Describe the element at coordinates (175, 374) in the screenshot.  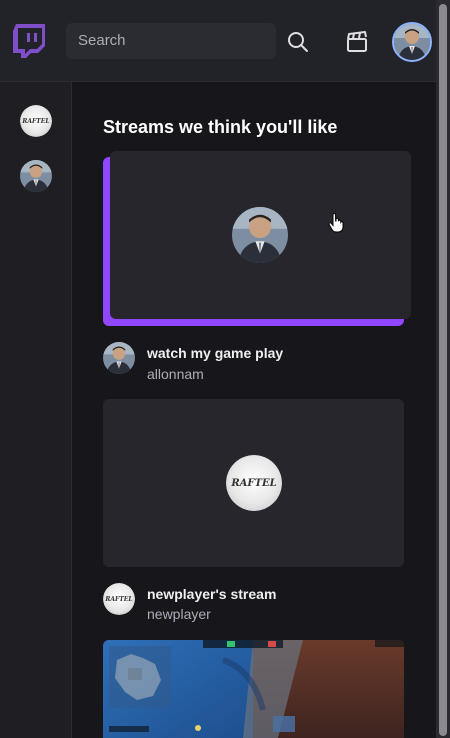
I see `stream-username: allonnam` at that location.